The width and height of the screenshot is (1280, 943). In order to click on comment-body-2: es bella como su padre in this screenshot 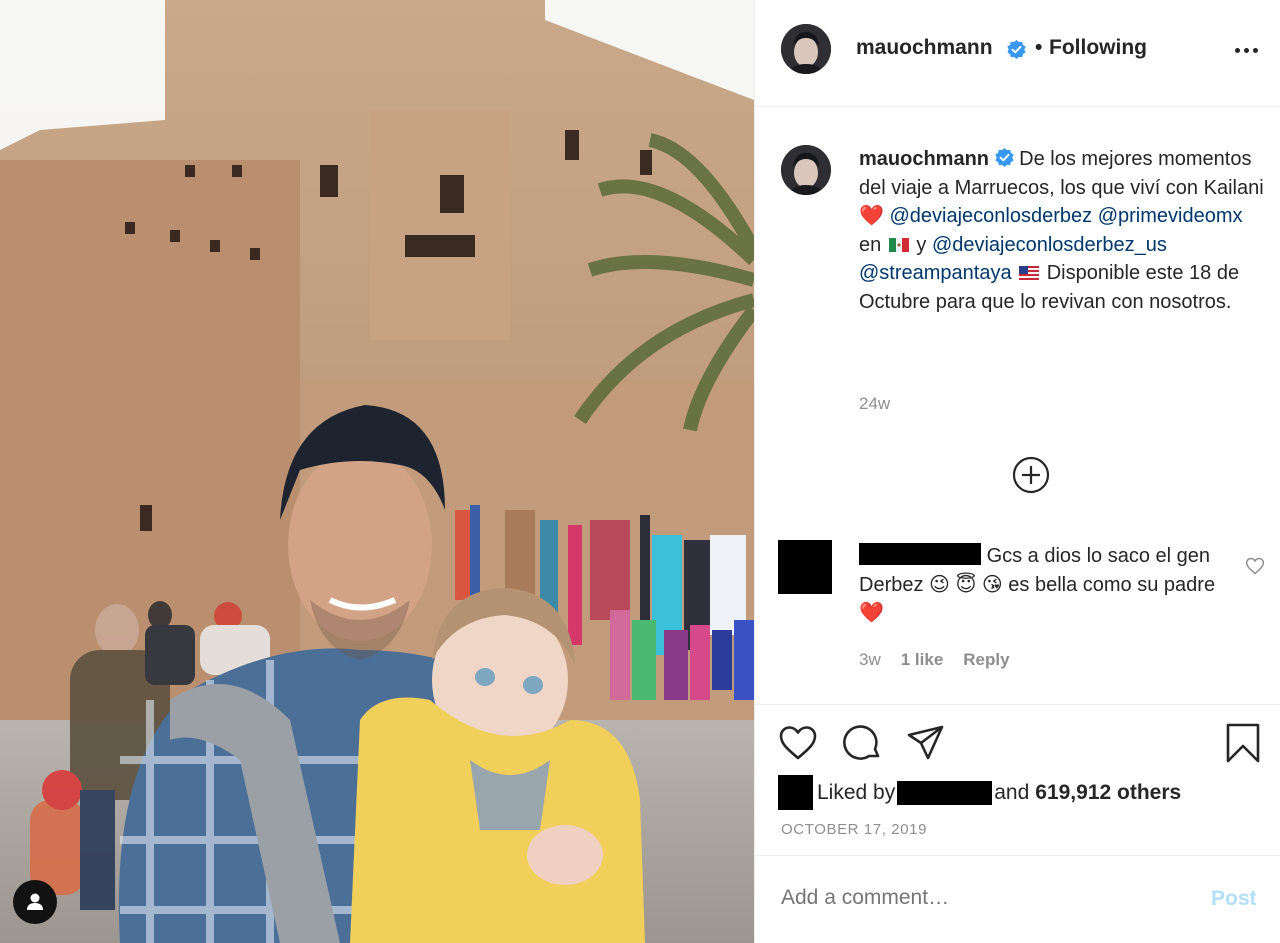, I will do `click(1112, 584)`.